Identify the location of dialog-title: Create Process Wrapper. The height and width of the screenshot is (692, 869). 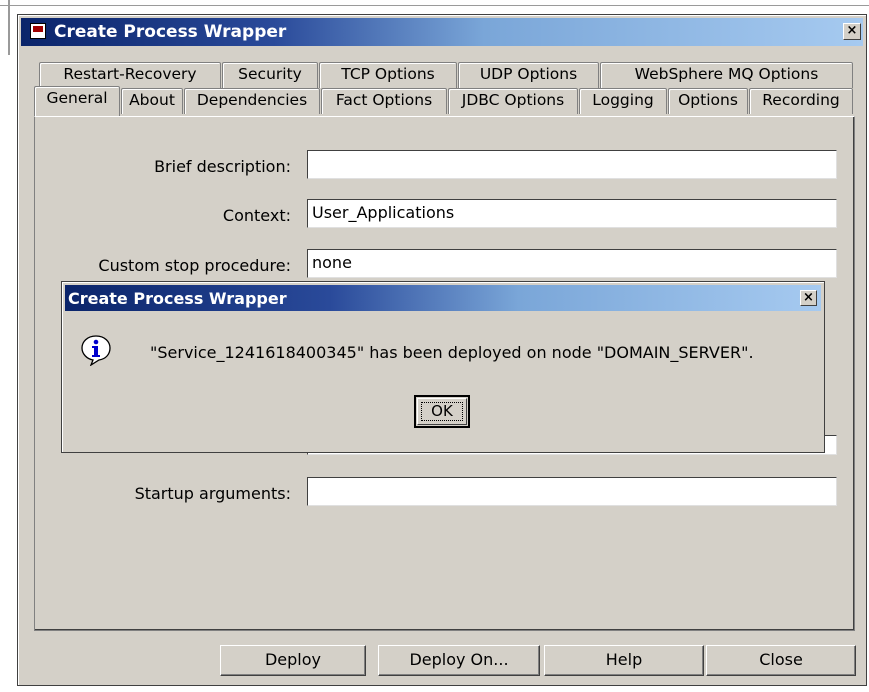
(177, 298).